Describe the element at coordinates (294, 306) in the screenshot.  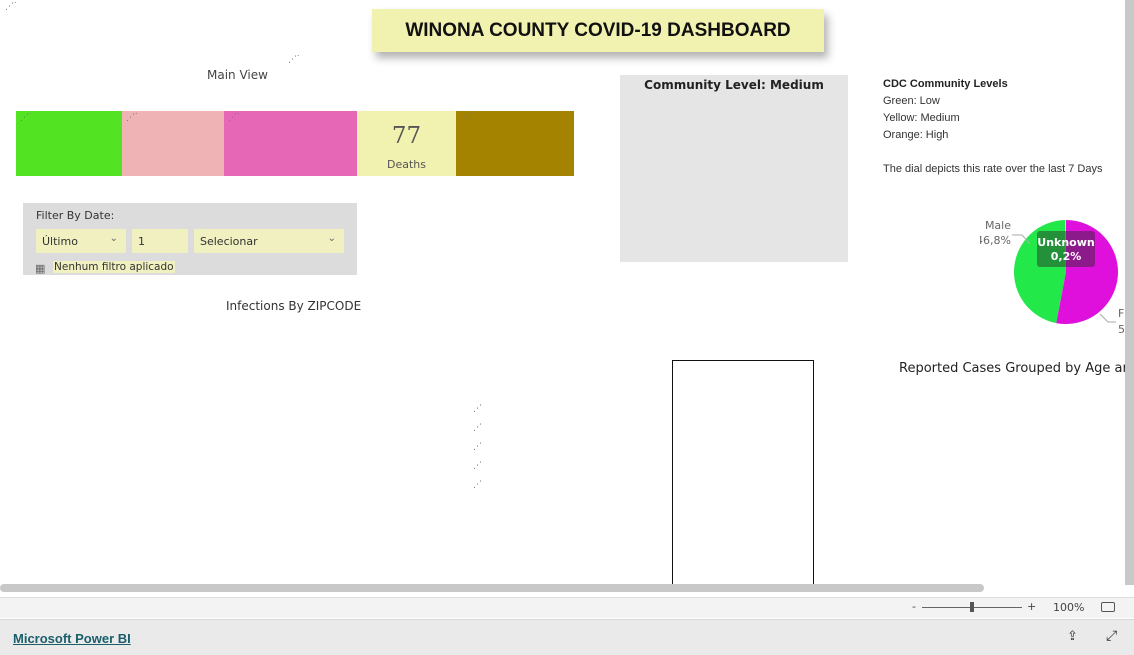
I see `zipcode-title: Infections By ZIPCODE` at that location.